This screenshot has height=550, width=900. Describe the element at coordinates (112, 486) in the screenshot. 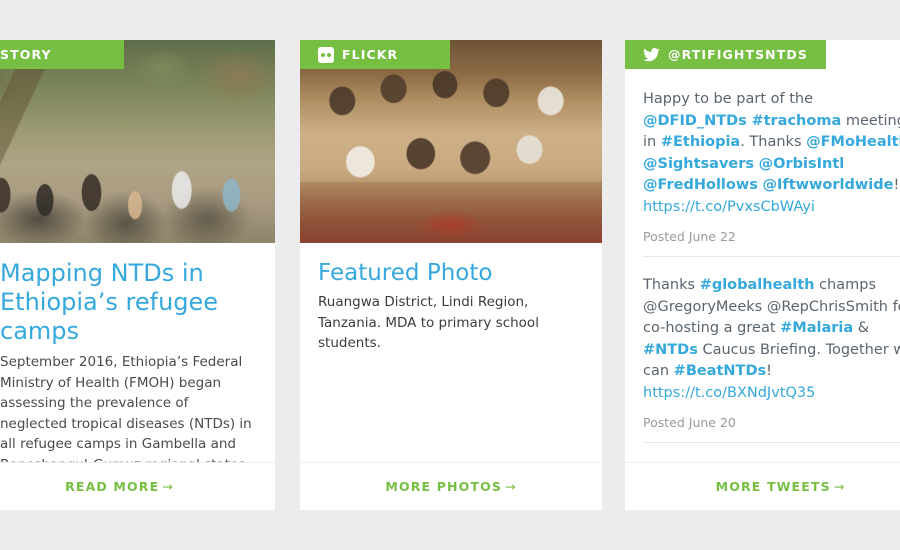

I see `read-more-label: READ MORE` at that location.